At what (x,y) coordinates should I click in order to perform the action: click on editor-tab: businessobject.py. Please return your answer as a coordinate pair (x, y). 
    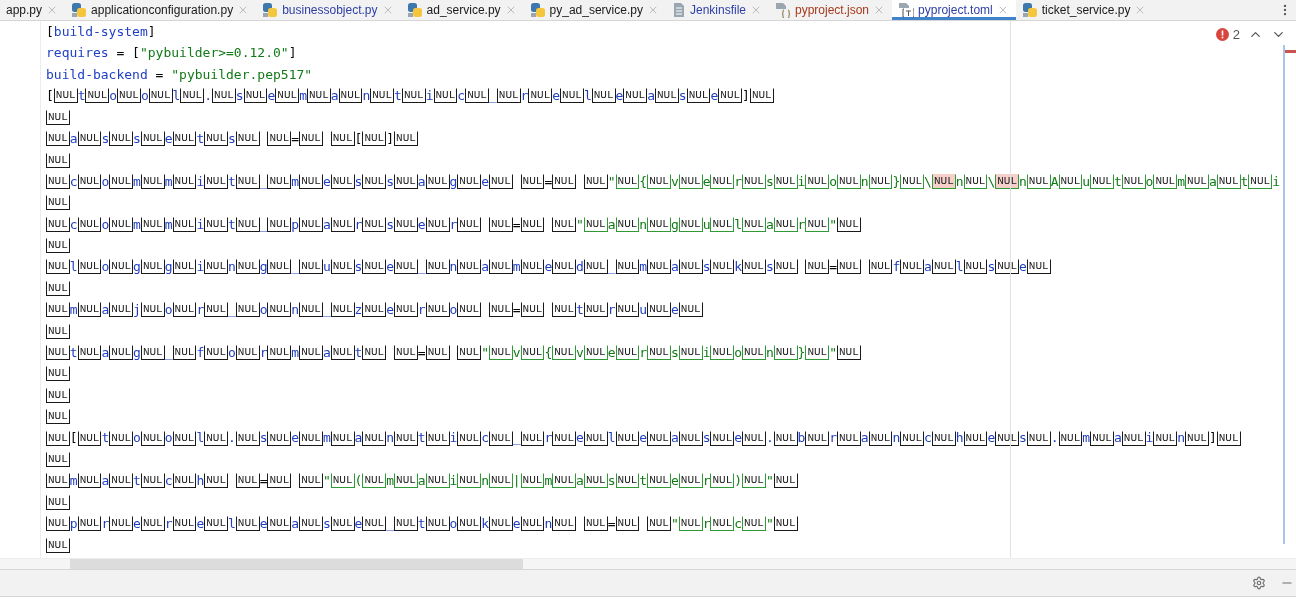
    Looking at the image, I should click on (328, 10).